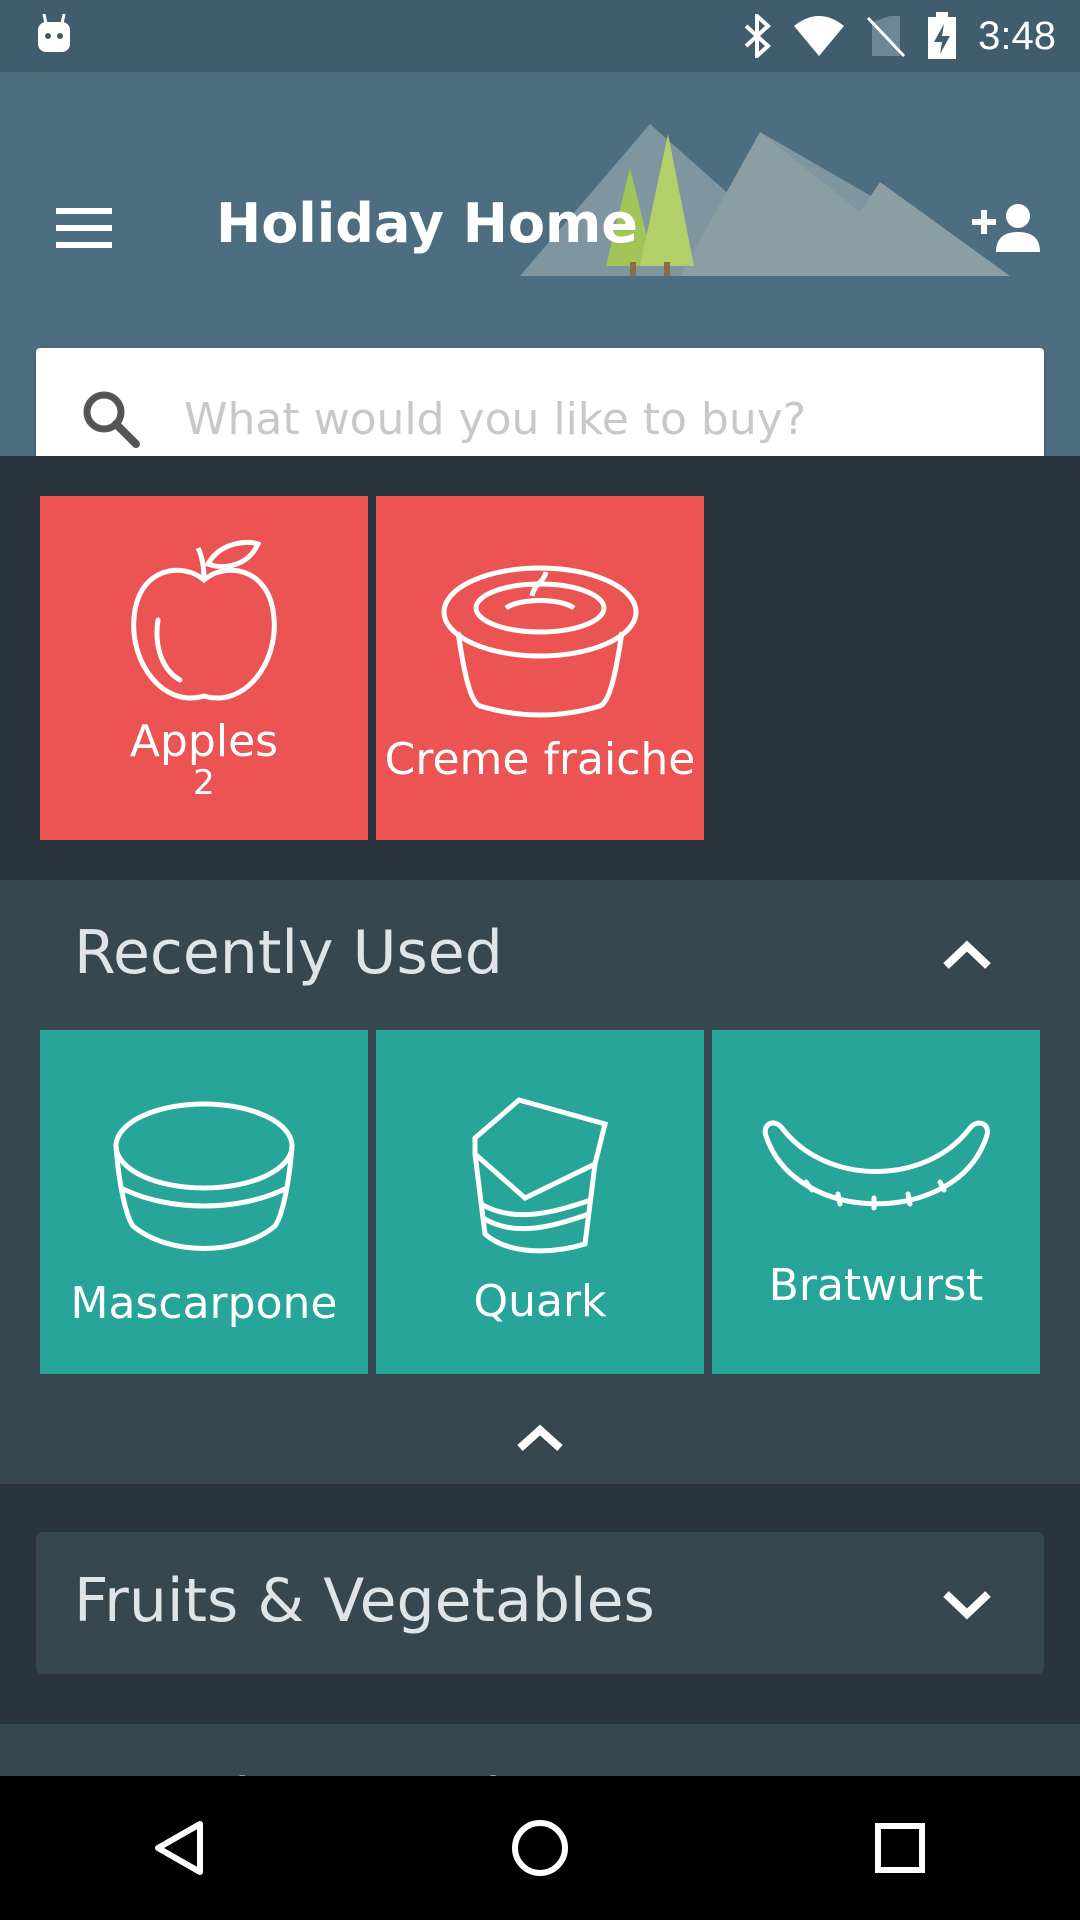 The image size is (1080, 1920). What do you see at coordinates (288, 953) in the screenshot?
I see `recently-used-title: Recently Used` at bounding box center [288, 953].